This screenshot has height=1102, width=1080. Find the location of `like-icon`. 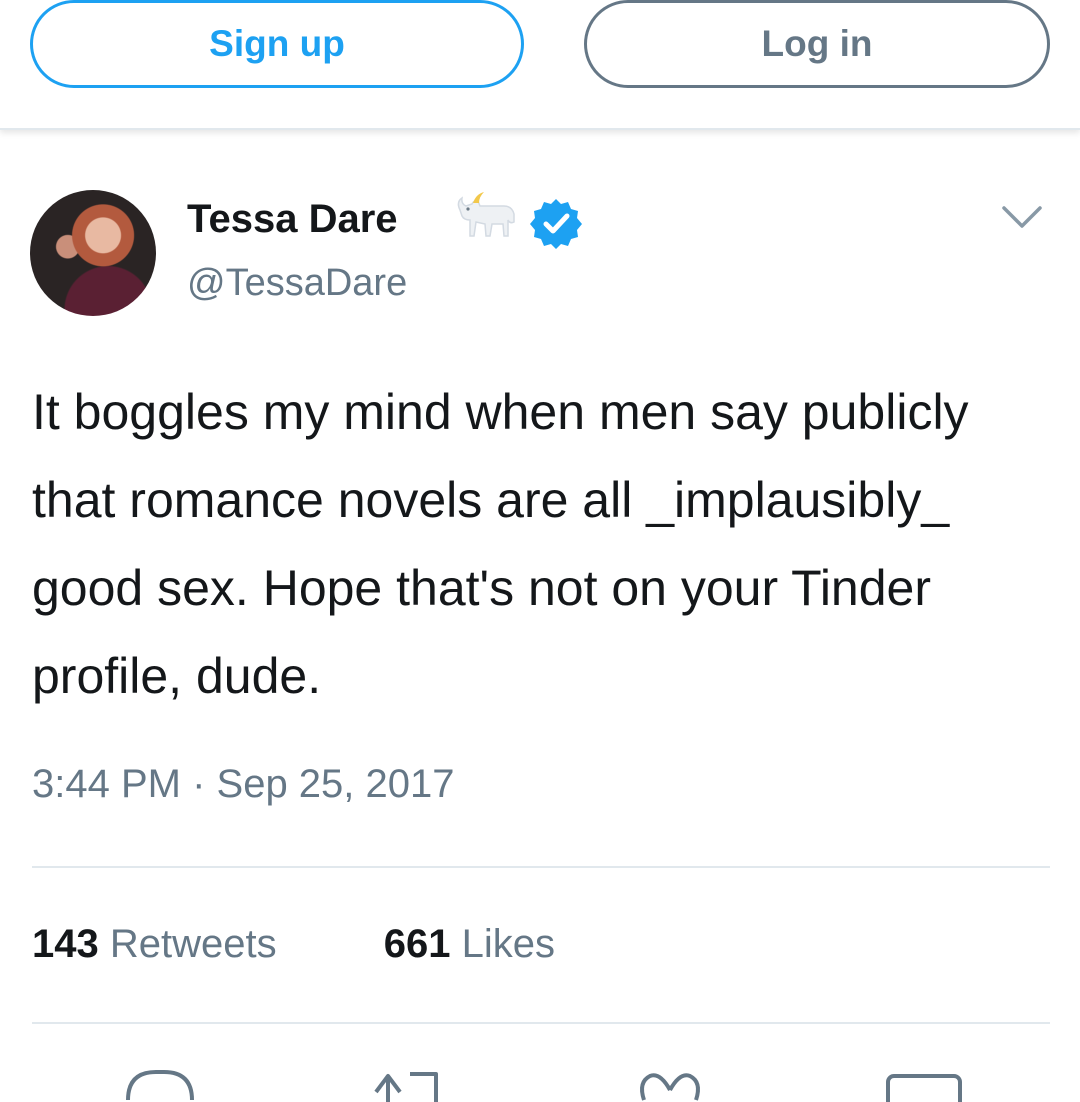

like-icon is located at coordinates (670, 1082).